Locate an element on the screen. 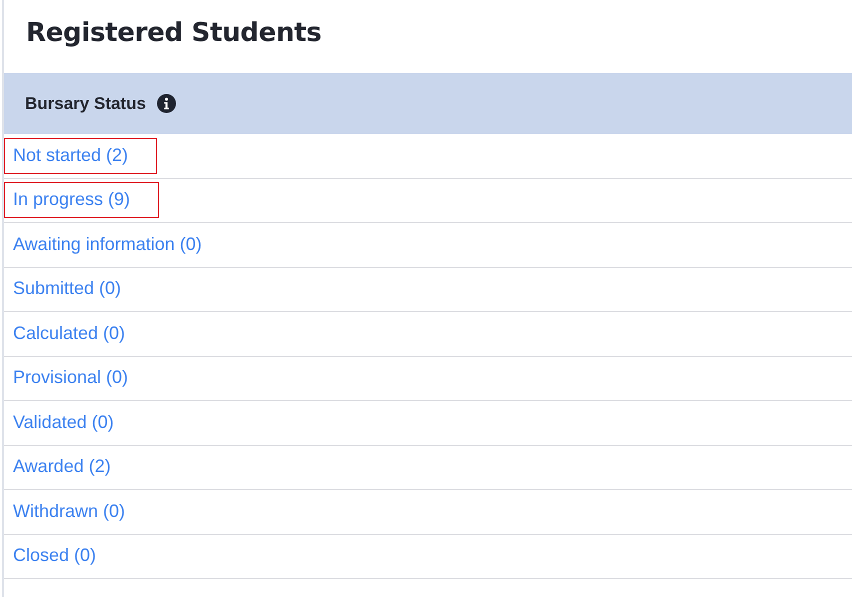 This screenshot has height=597, width=852. status-link: Submitted (0) is located at coordinates (77, 289).